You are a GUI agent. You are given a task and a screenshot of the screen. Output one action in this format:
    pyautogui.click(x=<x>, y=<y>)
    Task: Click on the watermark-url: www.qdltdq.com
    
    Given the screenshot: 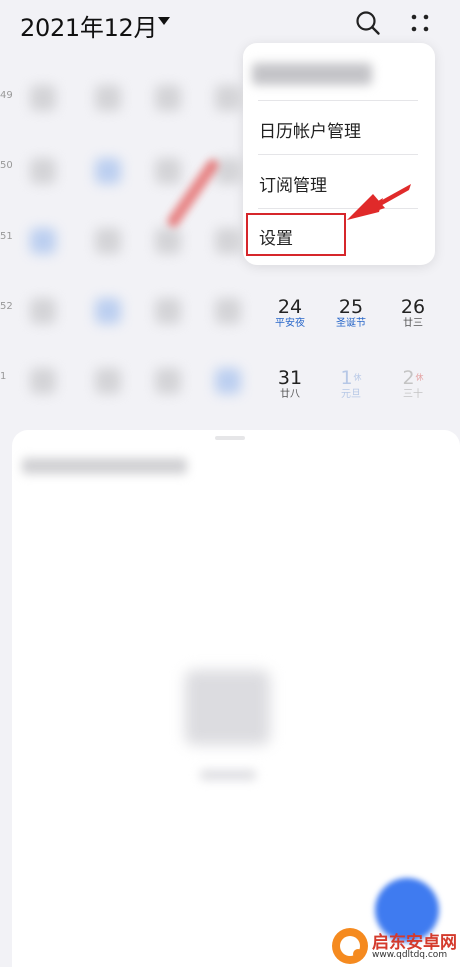 What is the action you would take?
    pyautogui.click(x=410, y=955)
    